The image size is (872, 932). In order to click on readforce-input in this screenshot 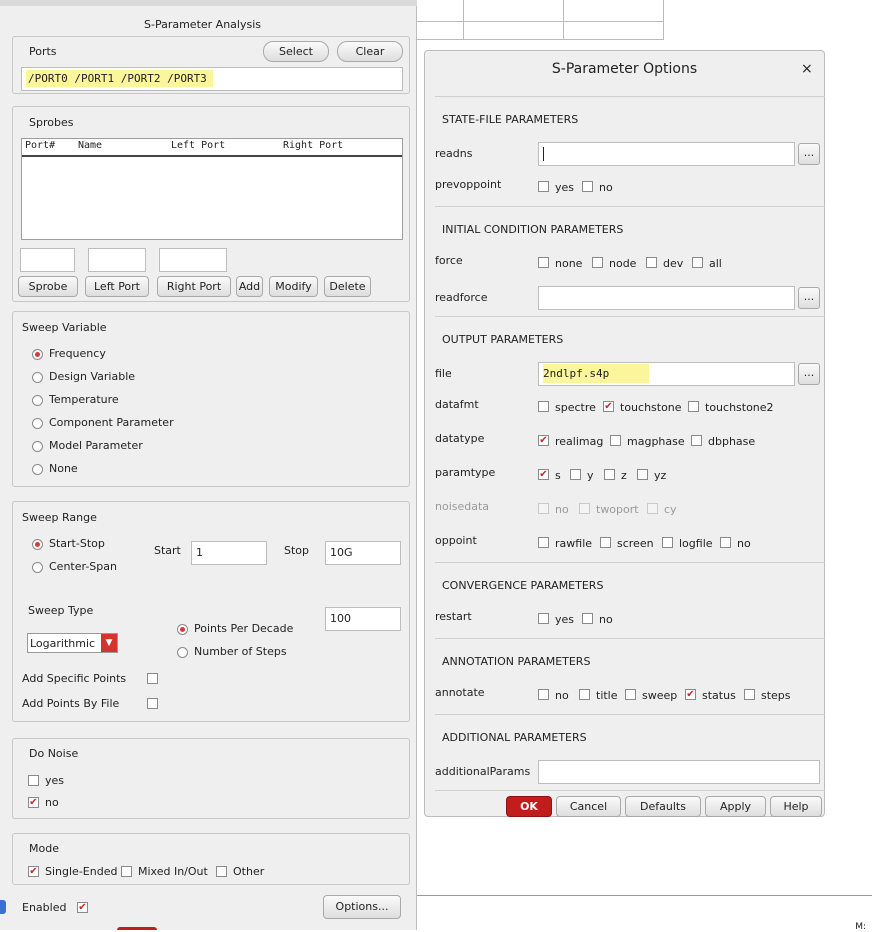, I will do `click(666, 298)`.